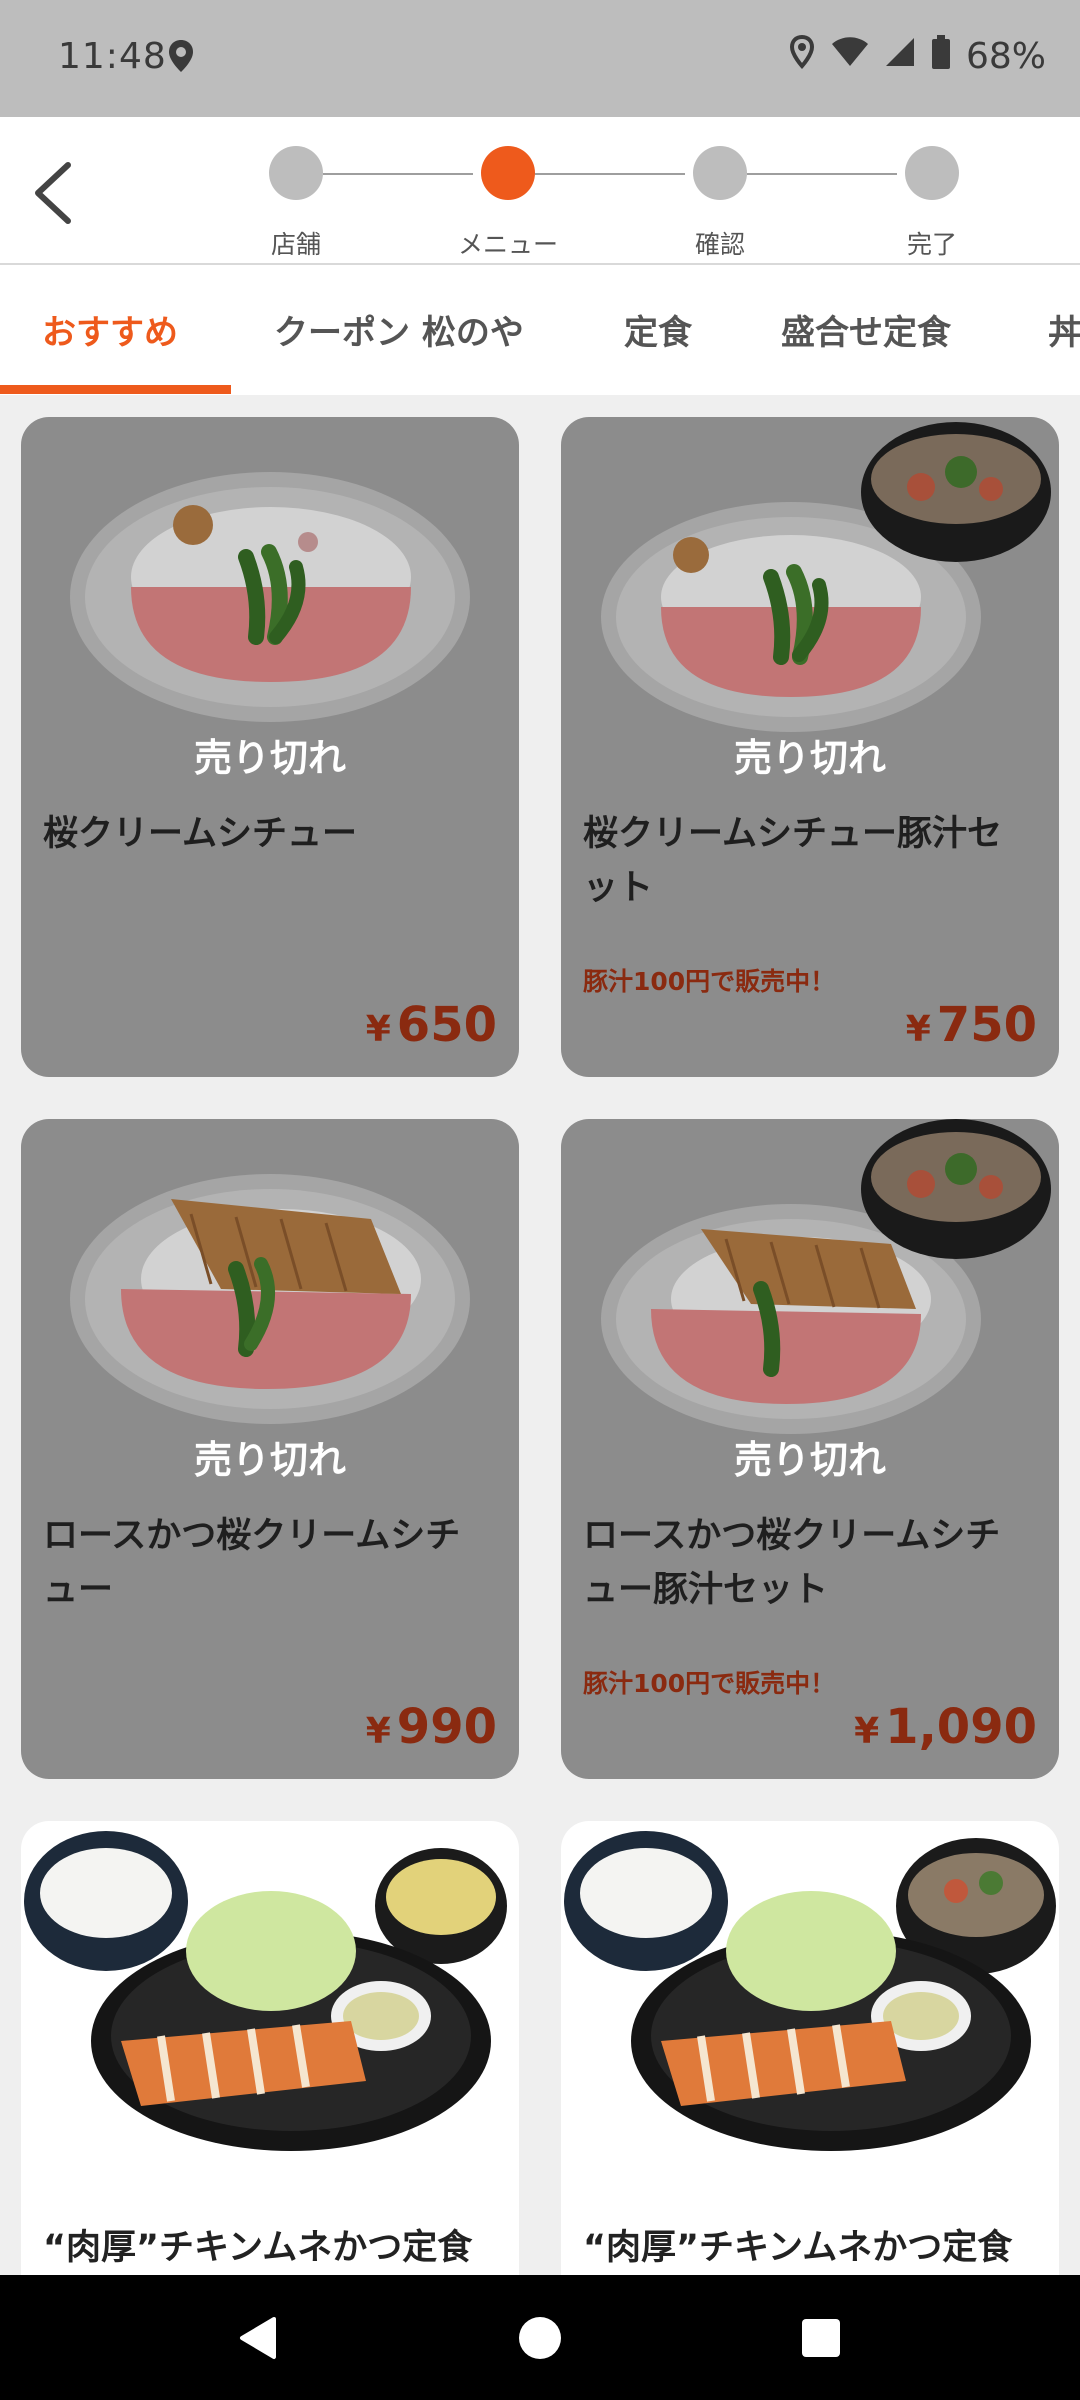  Describe the element at coordinates (270, 1299) in the screenshot. I see `loin-katsu-stew-icon` at that location.